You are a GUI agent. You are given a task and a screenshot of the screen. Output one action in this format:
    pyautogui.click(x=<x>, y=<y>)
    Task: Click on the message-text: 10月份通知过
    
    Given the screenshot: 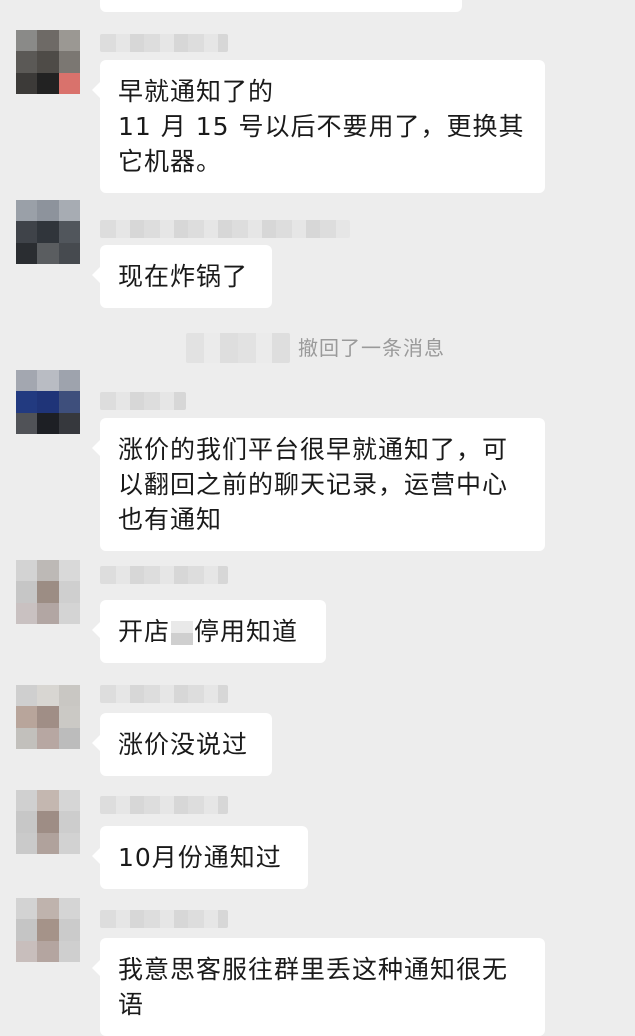 What is the action you would take?
    pyautogui.click(x=200, y=857)
    